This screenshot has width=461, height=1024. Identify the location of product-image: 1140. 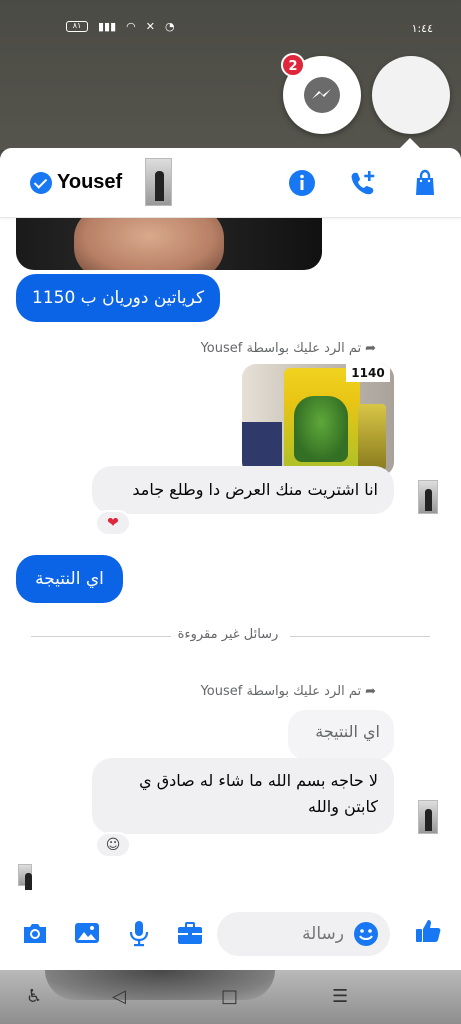
(318, 420).